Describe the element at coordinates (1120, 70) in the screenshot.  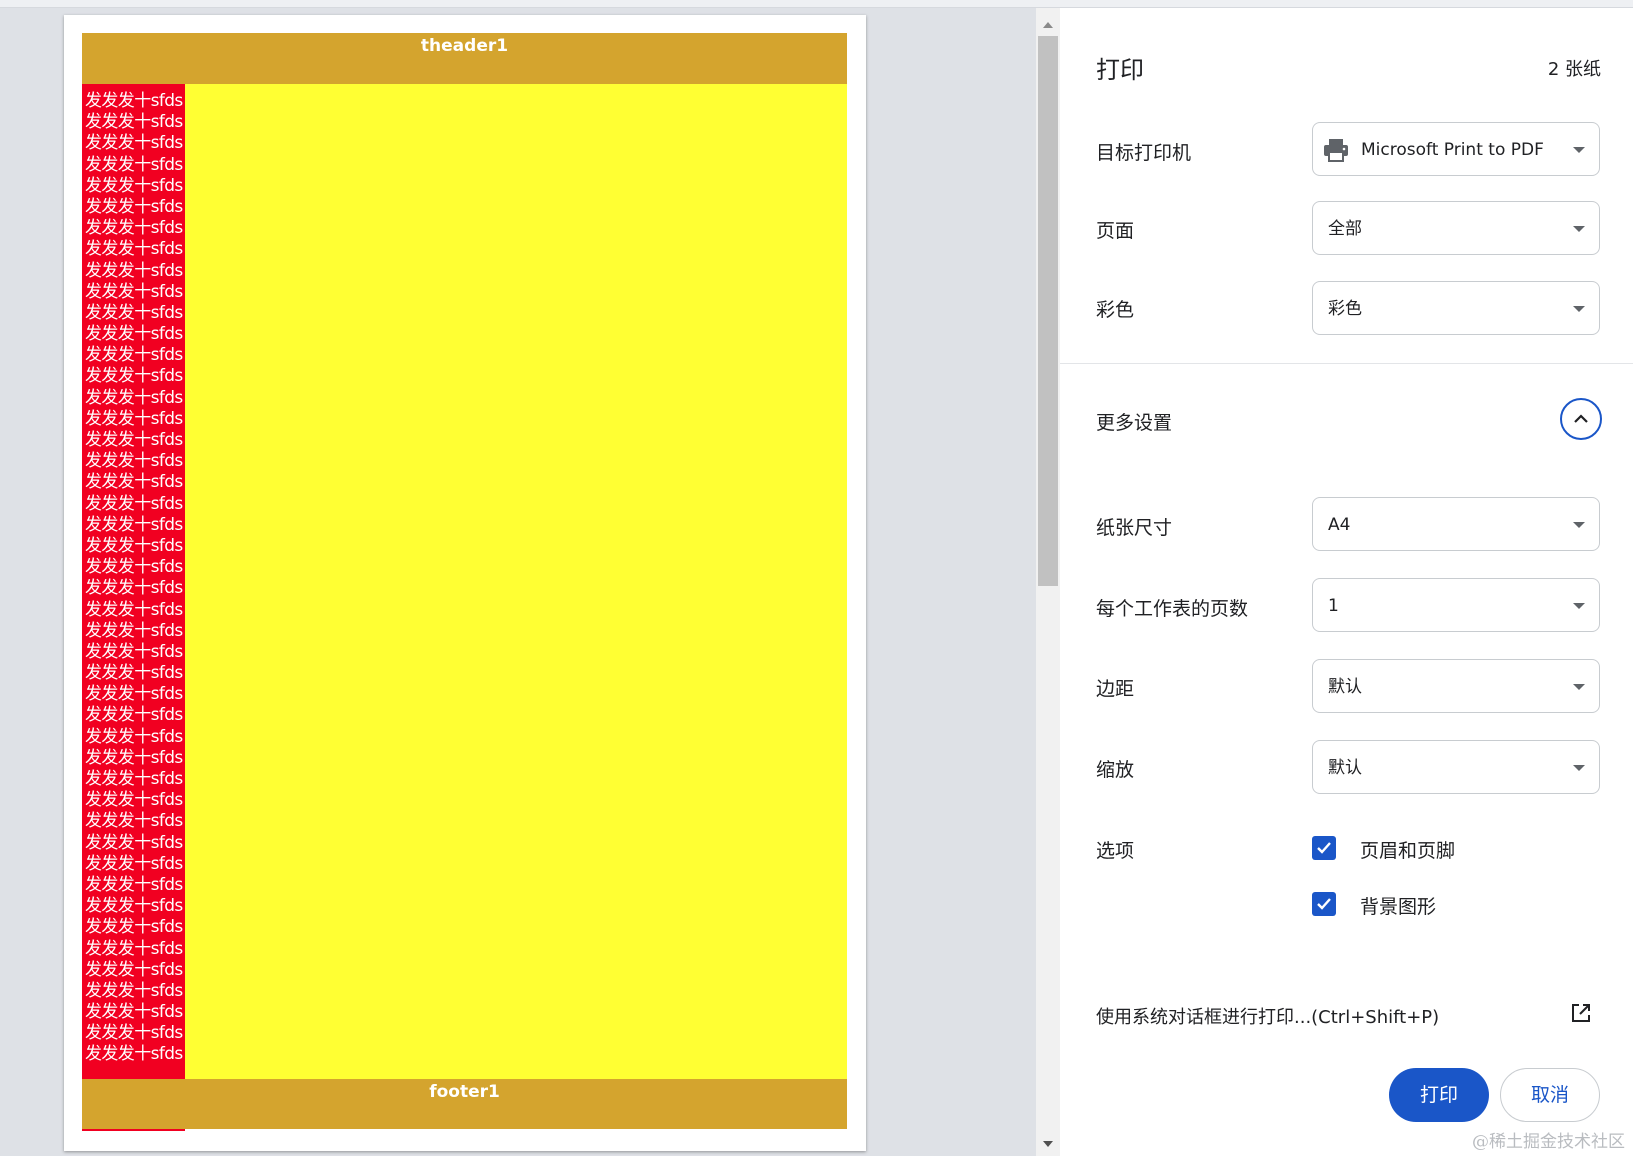
I see `print-title: 打印` at that location.